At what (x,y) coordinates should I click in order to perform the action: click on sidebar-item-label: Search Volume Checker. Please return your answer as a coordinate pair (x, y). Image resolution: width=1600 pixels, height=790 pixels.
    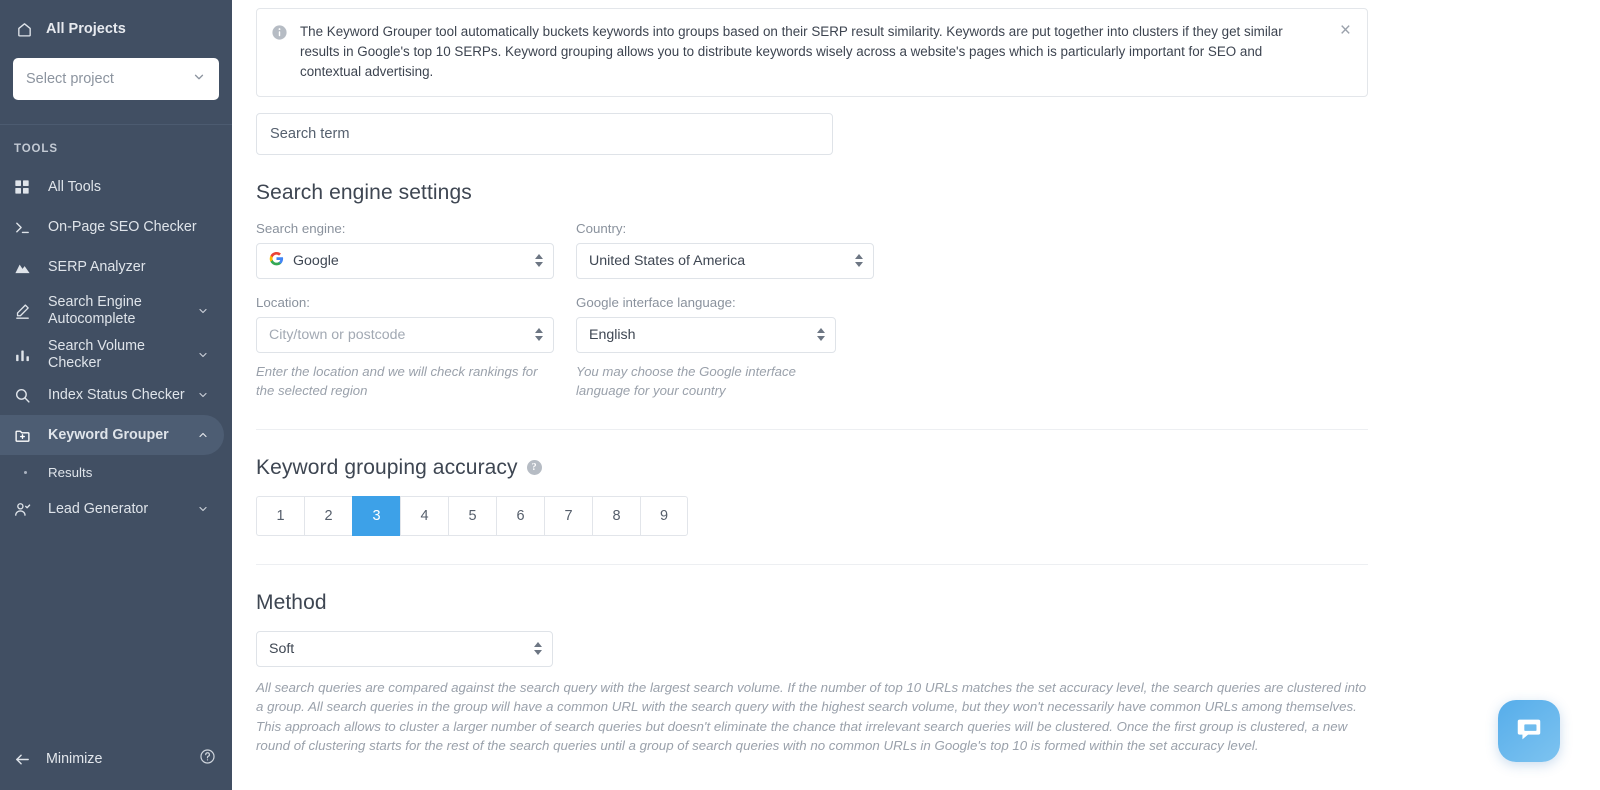
    Looking at the image, I should click on (96, 354).